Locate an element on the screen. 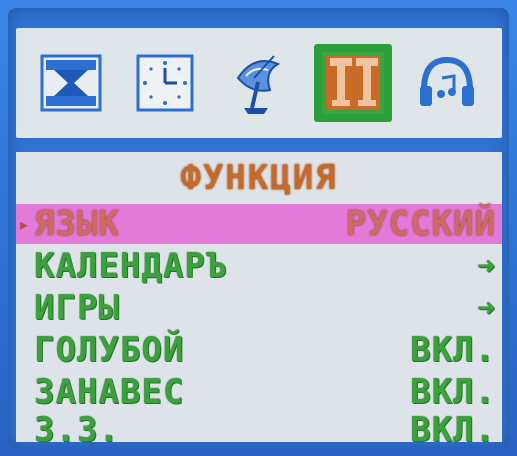 This screenshot has height=456, width=517. satellite-dish-icon is located at coordinates (258, 84).